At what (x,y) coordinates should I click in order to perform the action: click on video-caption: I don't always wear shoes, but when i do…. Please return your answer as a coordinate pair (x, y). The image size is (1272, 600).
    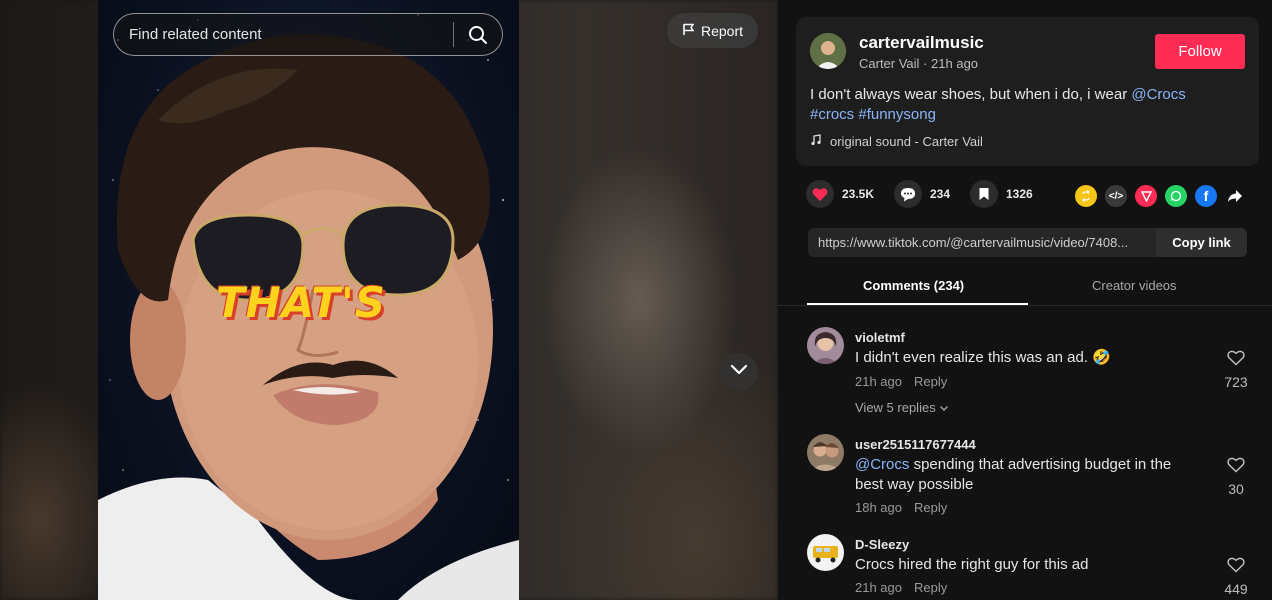
    Looking at the image, I should click on (1020, 105).